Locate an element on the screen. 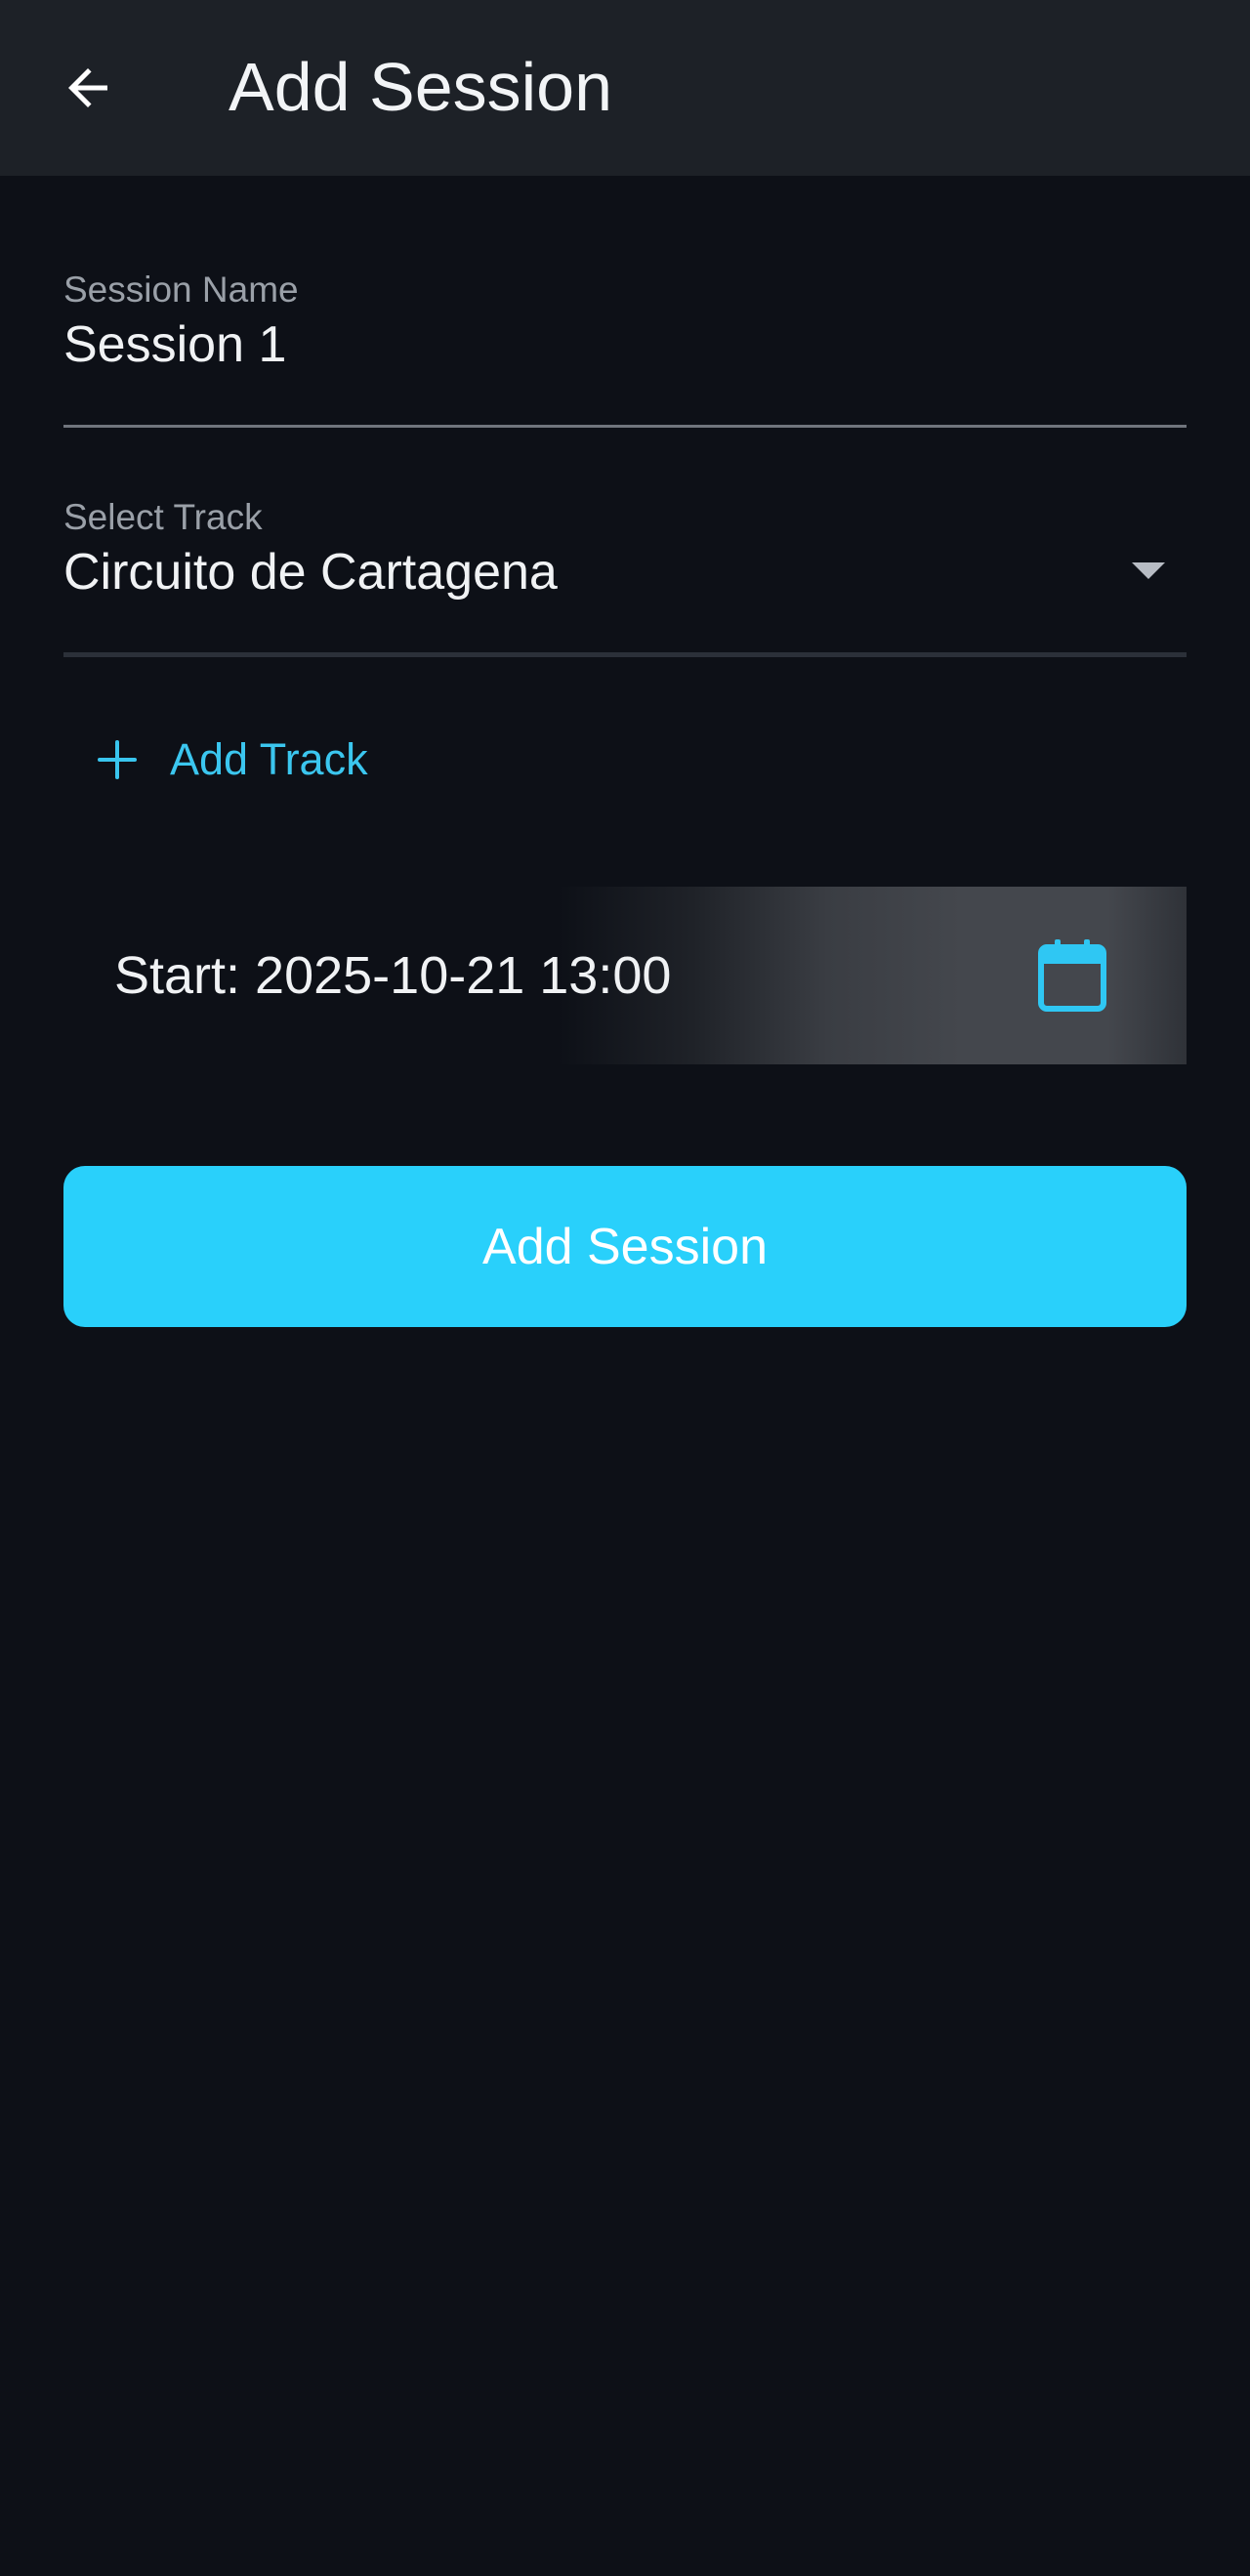 The image size is (1250, 2576). add-track-button: Add Track is located at coordinates (233, 760).